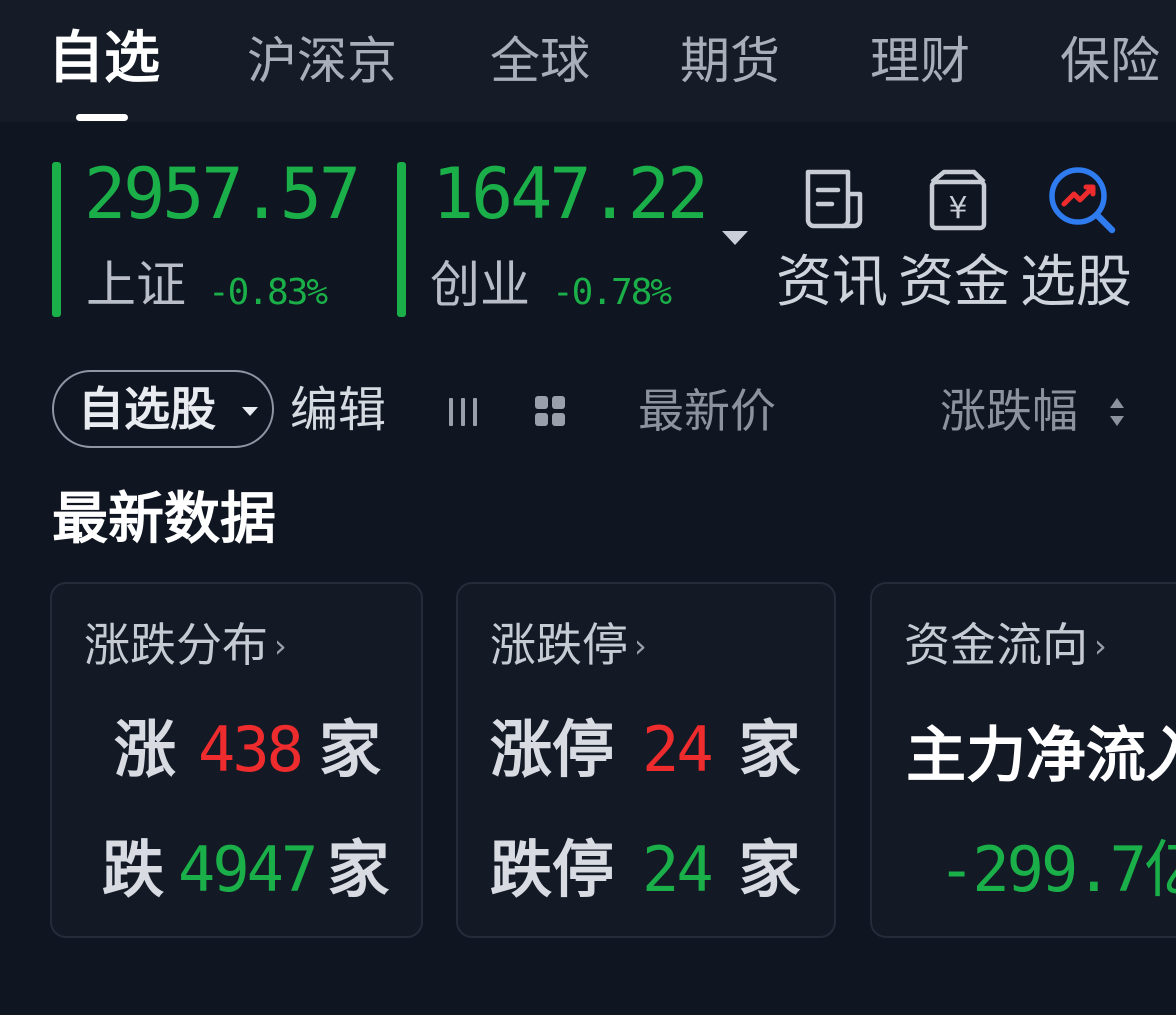 Image resolution: width=1176 pixels, height=1015 pixels. Describe the element at coordinates (920, 61) in the screenshot. I see `tab-wealth: 理财` at that location.